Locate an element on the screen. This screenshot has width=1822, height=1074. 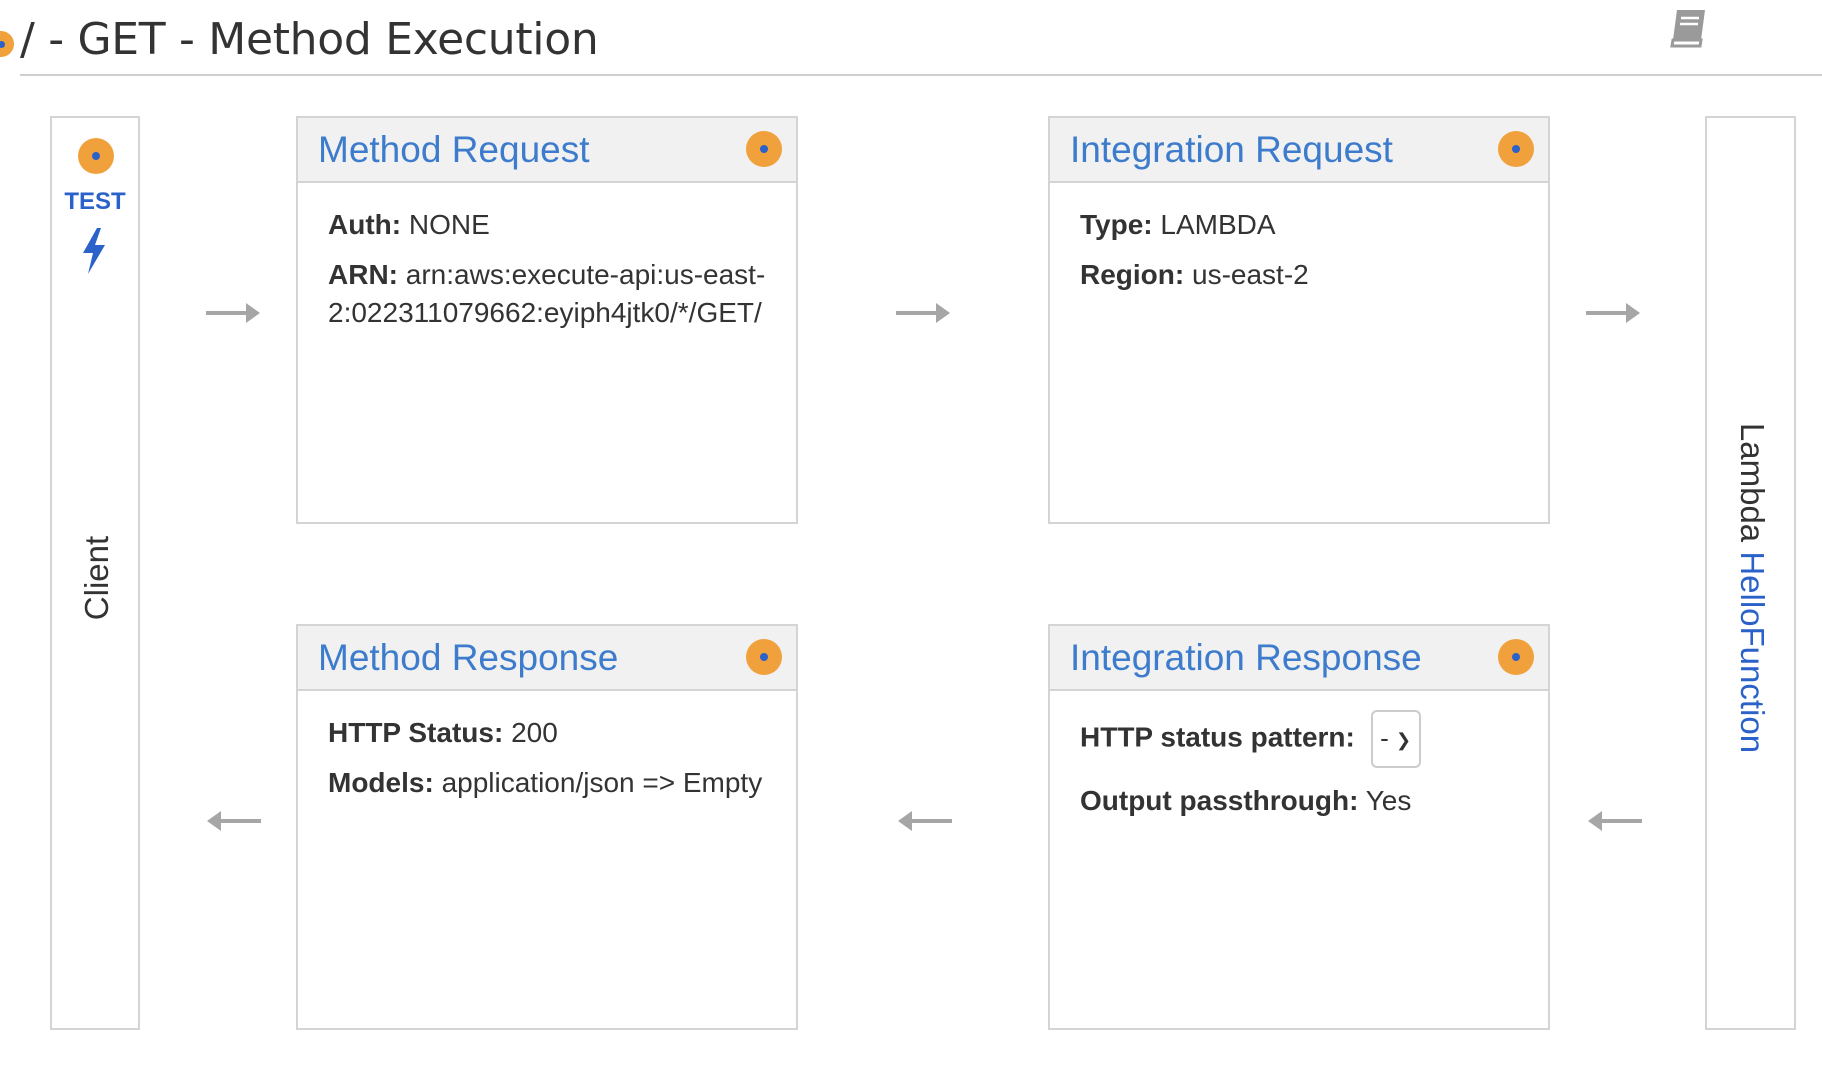
method-response-header: Method Response is located at coordinates (547, 658).